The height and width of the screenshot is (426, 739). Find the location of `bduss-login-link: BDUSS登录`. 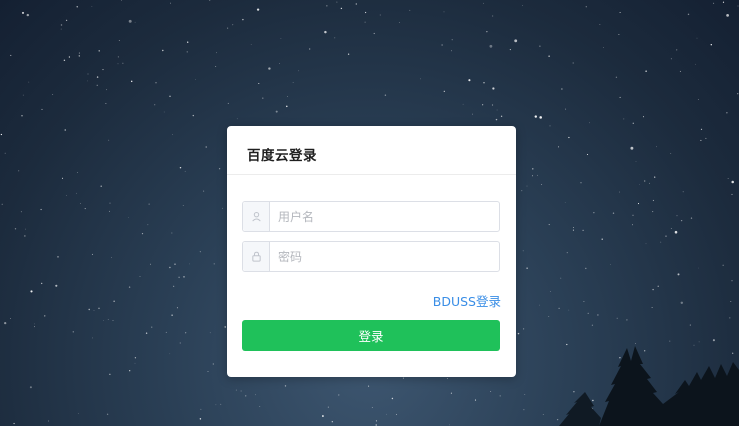

bduss-login-link: BDUSS登录 is located at coordinates (467, 300).